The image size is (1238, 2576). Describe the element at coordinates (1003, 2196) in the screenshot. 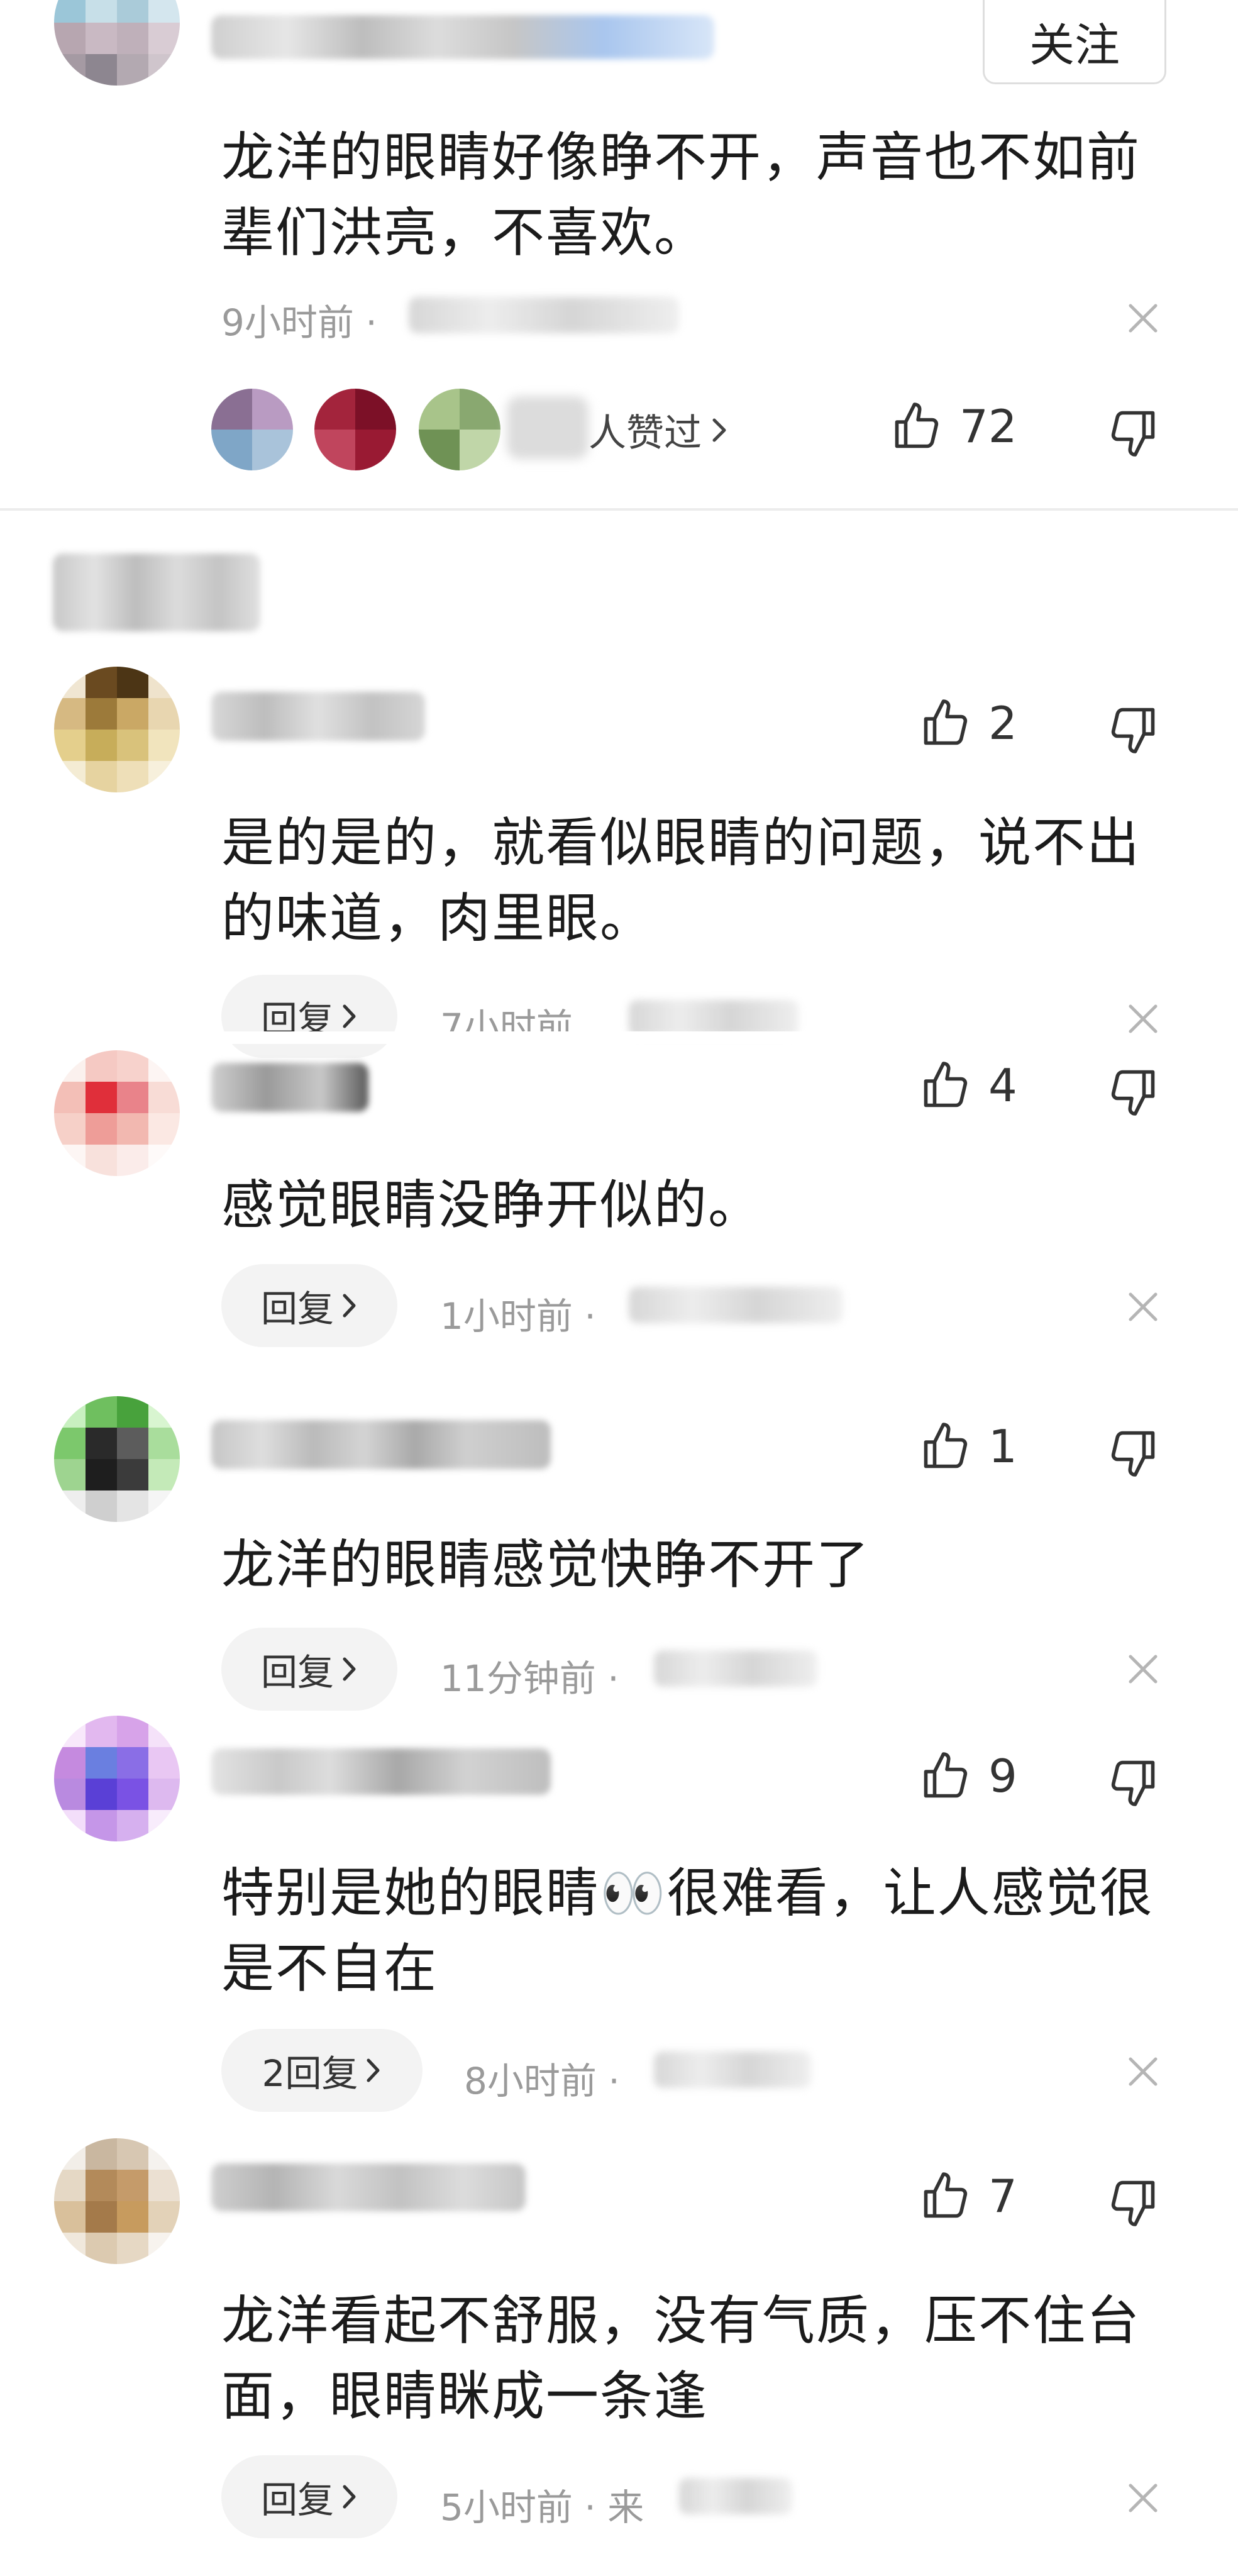

I see `like-count: 7` at that location.